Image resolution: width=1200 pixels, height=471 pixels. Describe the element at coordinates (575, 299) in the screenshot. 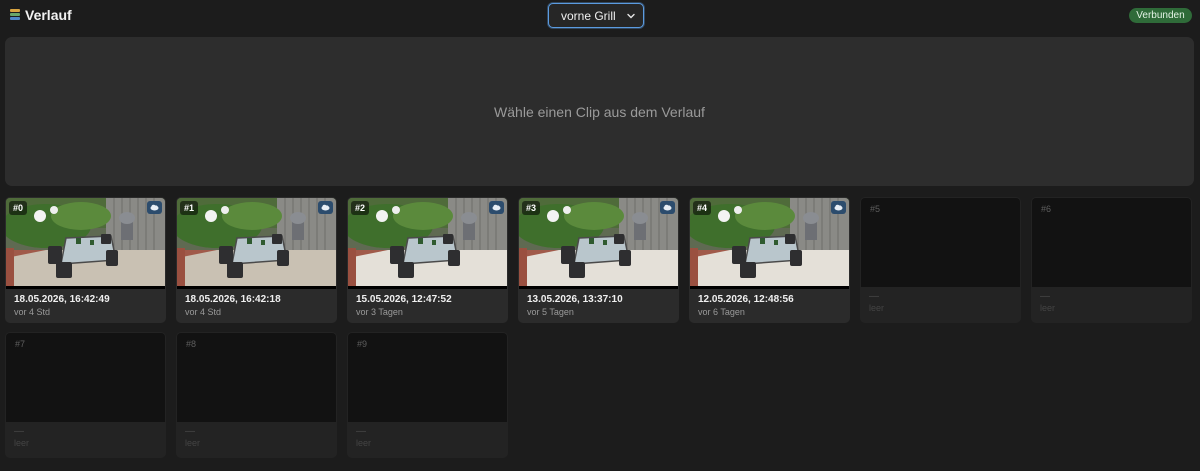

I see `clip-date: 13.05.2026, 13:37:10` at that location.